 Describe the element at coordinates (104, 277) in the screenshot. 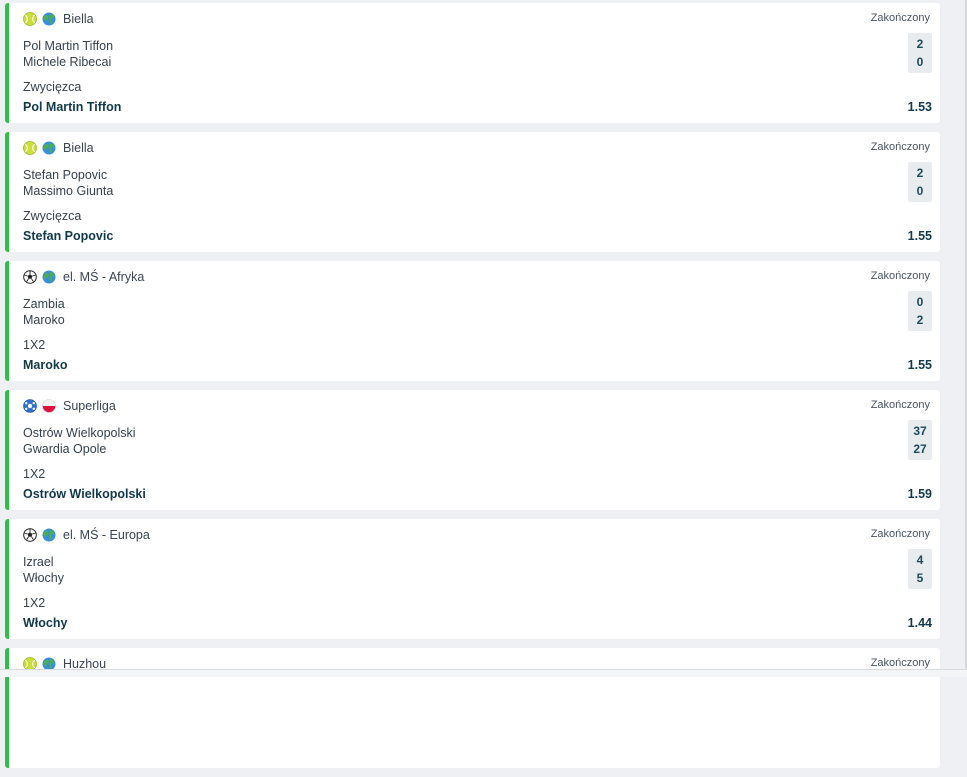

I see `league-name: el. MŚ - Afryka` at that location.